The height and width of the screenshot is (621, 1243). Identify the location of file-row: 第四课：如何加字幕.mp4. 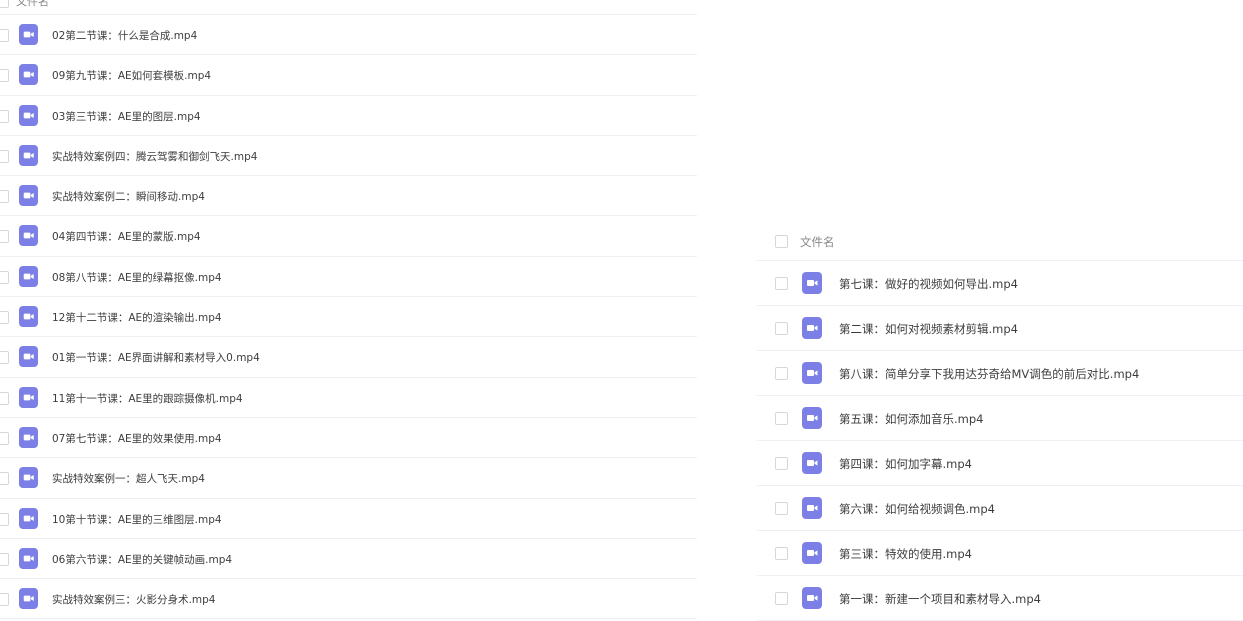
(1000, 463).